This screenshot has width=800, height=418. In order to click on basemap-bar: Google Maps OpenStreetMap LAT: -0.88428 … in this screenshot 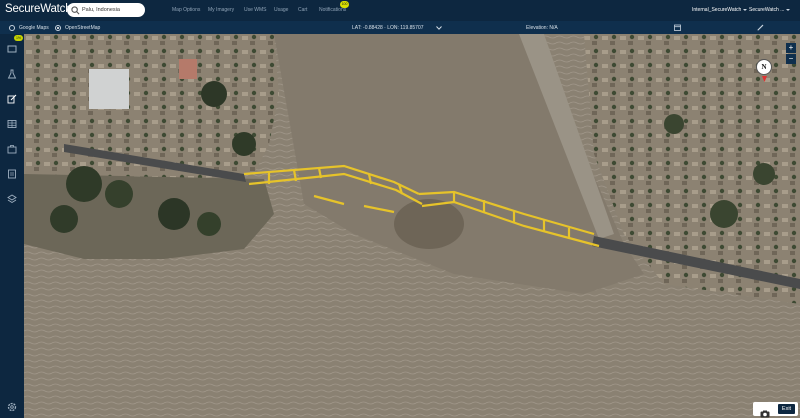, I will do `click(400, 27)`.